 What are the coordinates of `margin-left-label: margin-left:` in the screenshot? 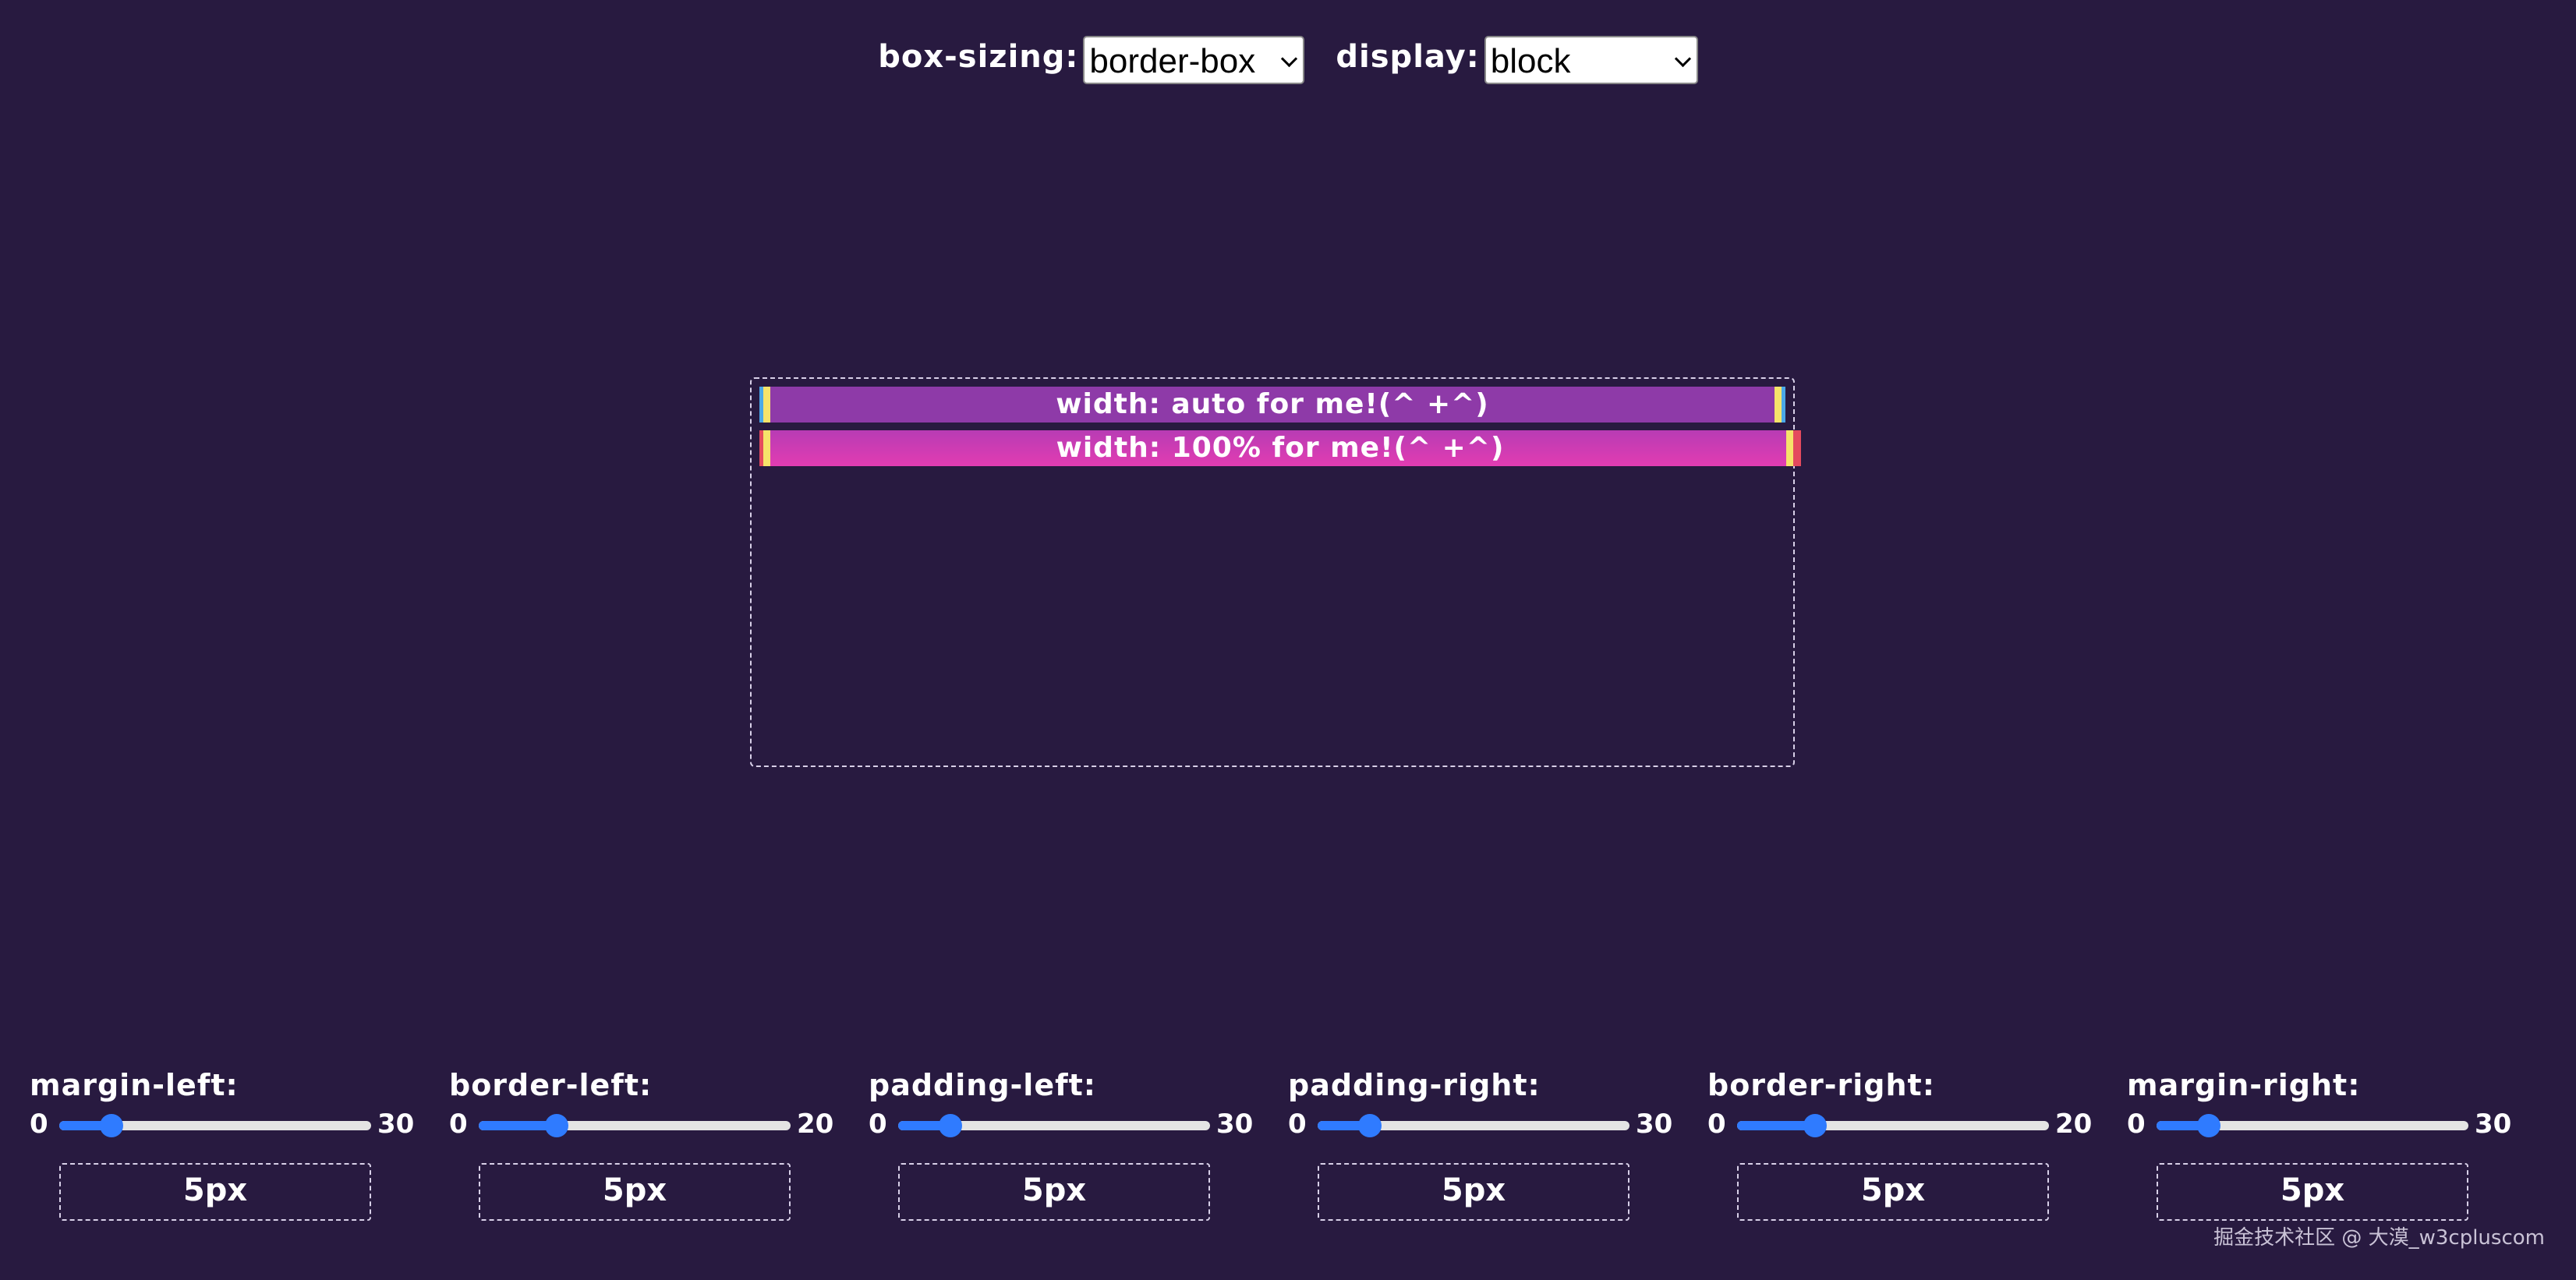 It's located at (134, 1085).